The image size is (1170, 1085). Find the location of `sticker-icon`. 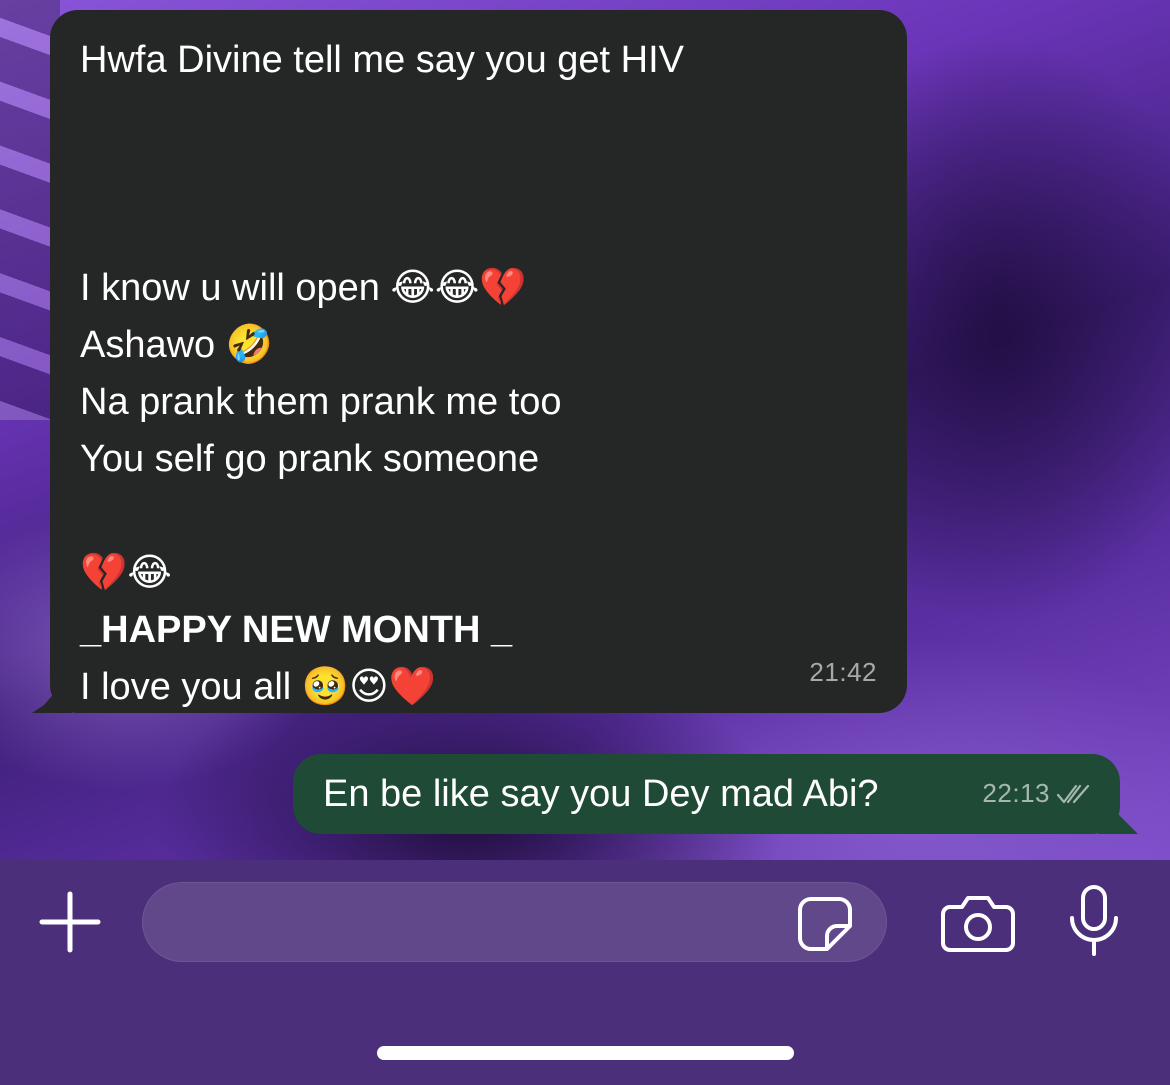

sticker-icon is located at coordinates (825, 924).